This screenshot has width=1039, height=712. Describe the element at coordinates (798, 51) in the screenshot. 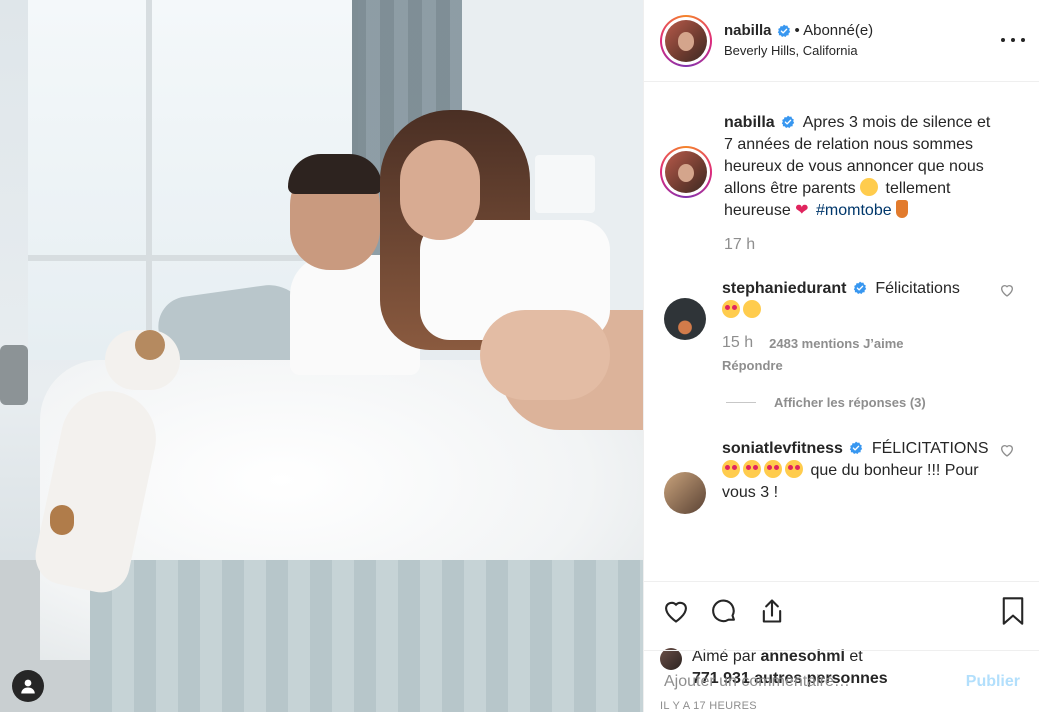

I see `post-location: Beverly Hills, California` at that location.